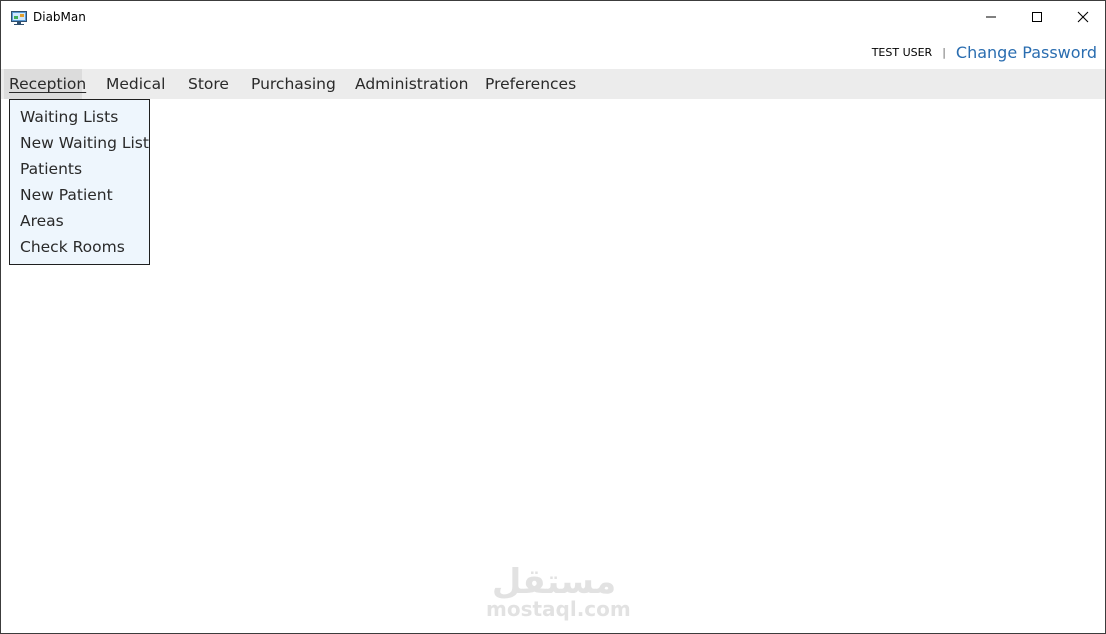  I want to click on maximize-button, so click(1037, 17).